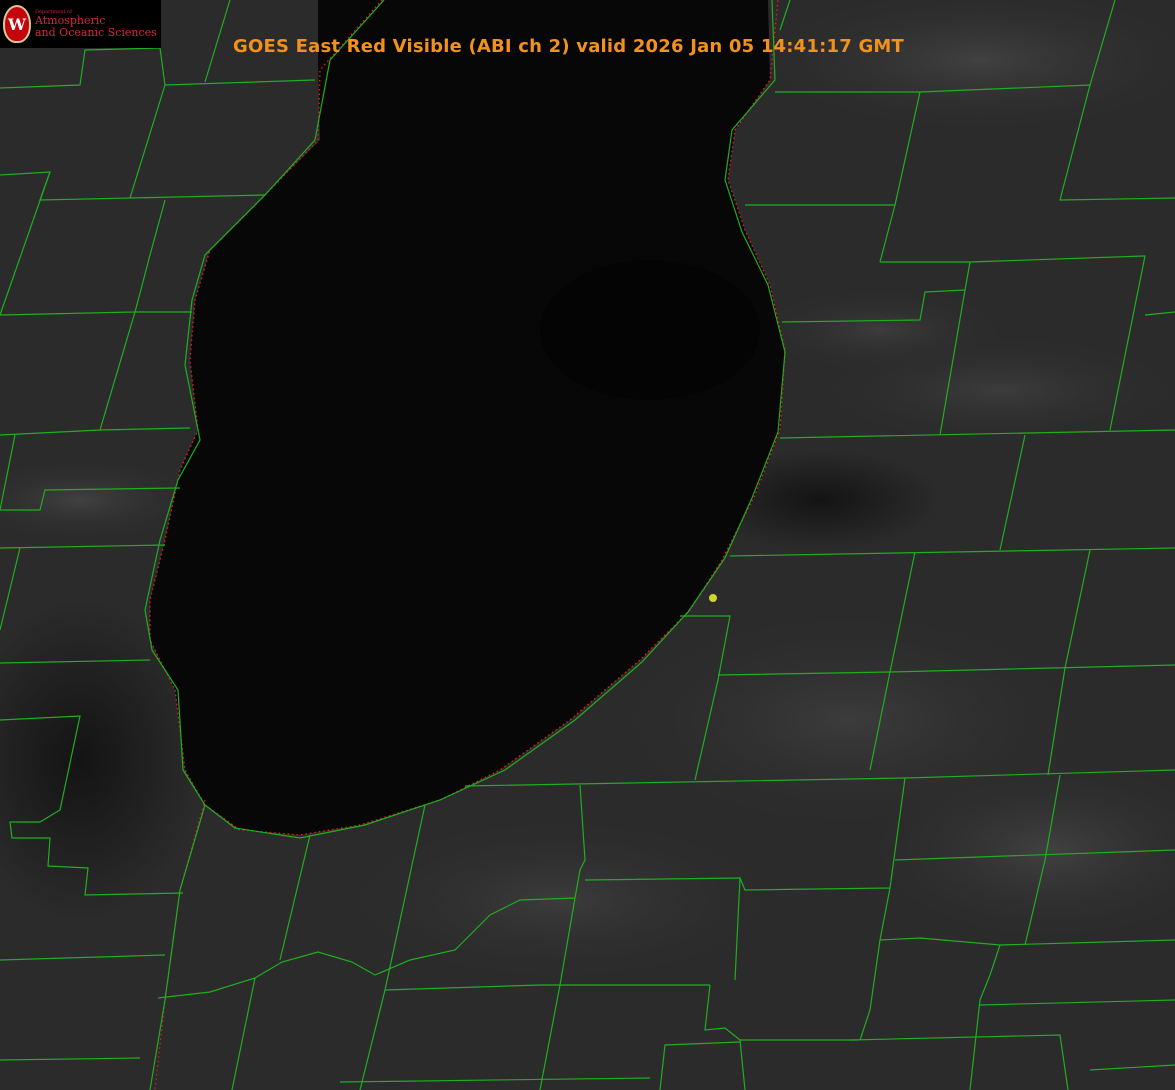 This screenshot has height=1090, width=1175. What do you see at coordinates (713, 598) in the screenshot?
I see `yellow-dot-marker` at bounding box center [713, 598].